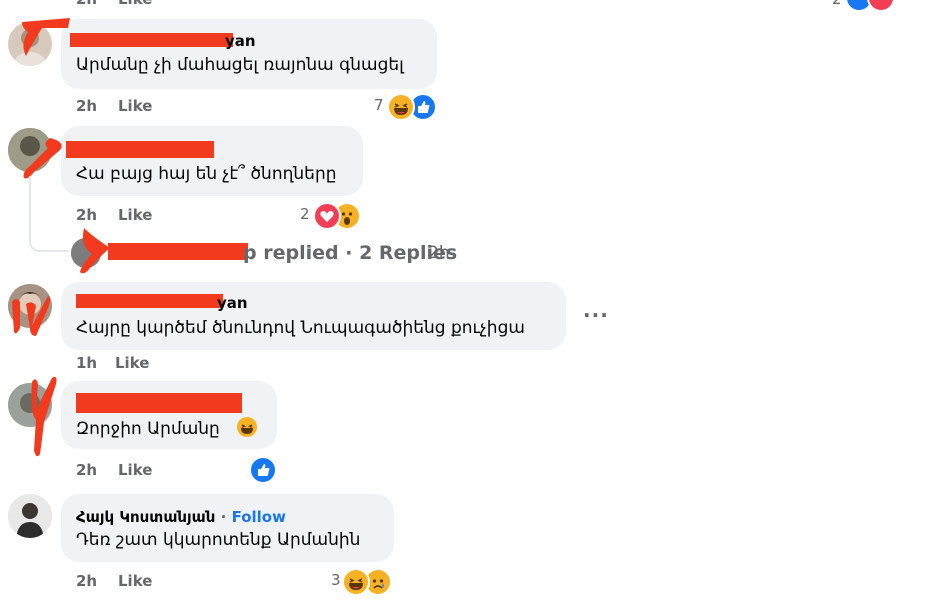 The width and height of the screenshot is (930, 603). I want to click on author-name: Հայկ Կոստանյան, so click(145, 517).